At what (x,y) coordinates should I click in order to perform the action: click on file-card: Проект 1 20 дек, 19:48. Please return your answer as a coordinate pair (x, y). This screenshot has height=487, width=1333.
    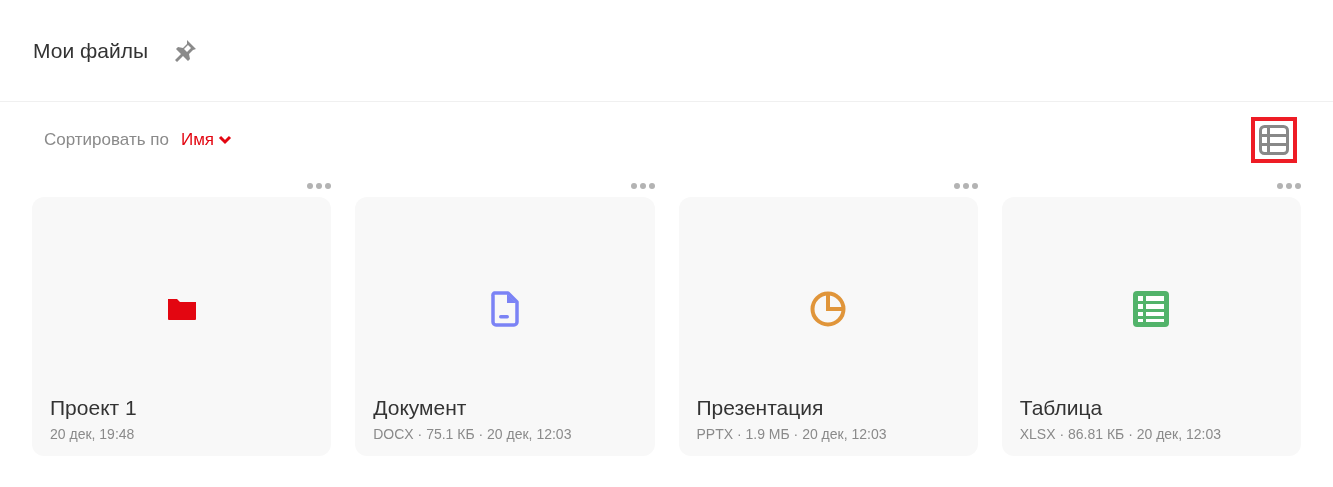
    Looking at the image, I should click on (182, 326).